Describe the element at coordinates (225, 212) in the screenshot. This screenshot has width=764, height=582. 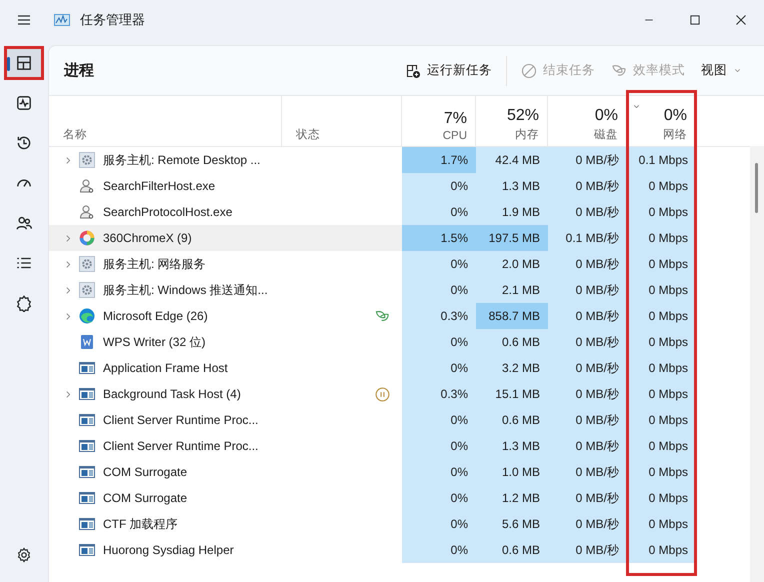
I see `process-name-cell: SearchProtocolHost.exe` at that location.